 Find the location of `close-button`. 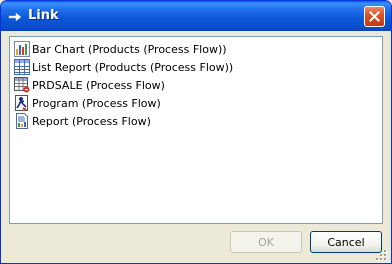

close-button is located at coordinates (374, 16).